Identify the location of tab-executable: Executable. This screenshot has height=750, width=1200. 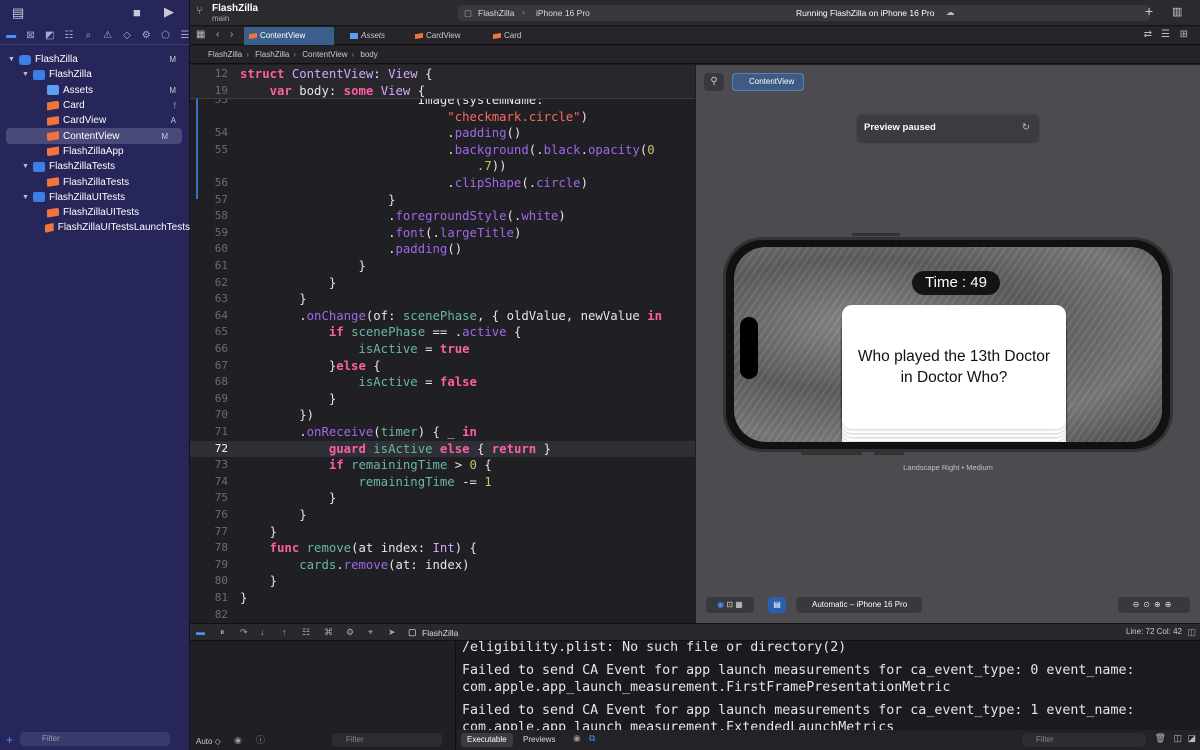
(487, 740).